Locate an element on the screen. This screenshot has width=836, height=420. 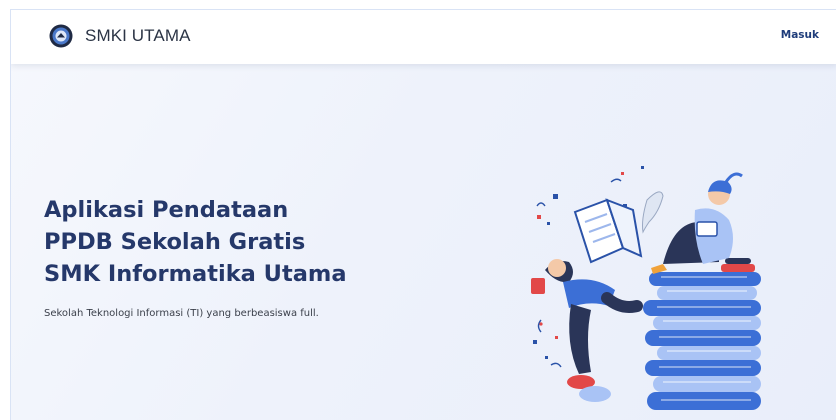
book-stack is located at coordinates (702, 341).